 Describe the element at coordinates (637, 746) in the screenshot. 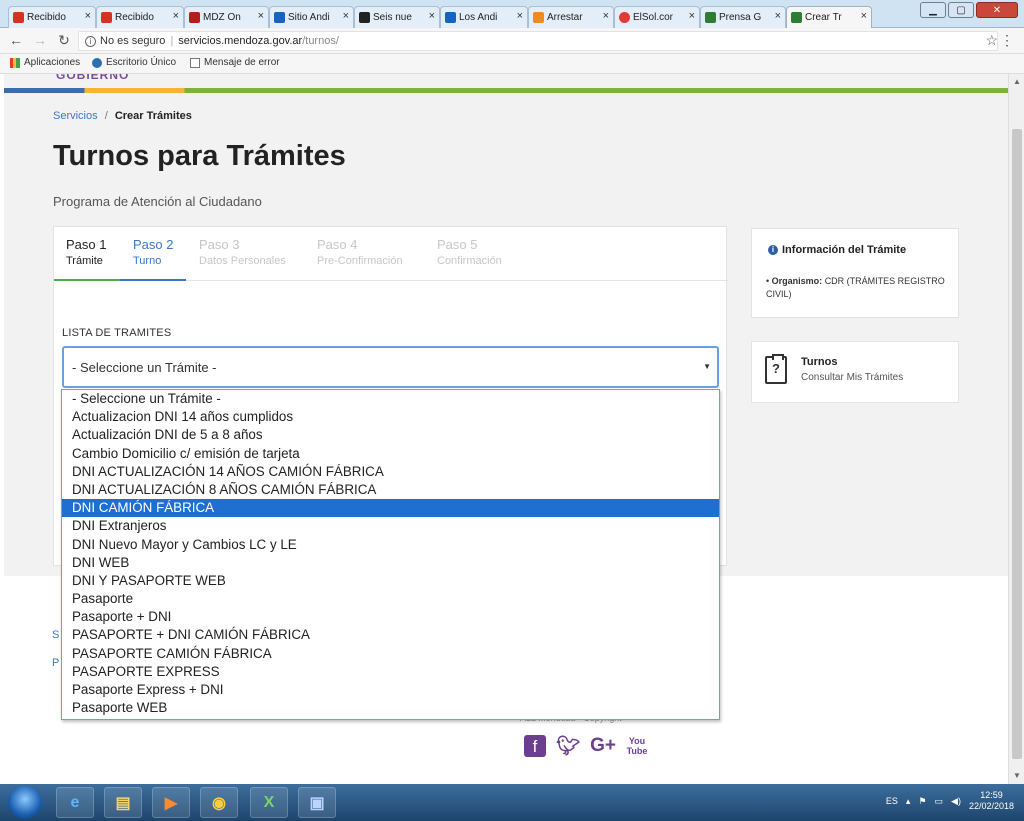

I see `youtube-icon: You Tube` at that location.